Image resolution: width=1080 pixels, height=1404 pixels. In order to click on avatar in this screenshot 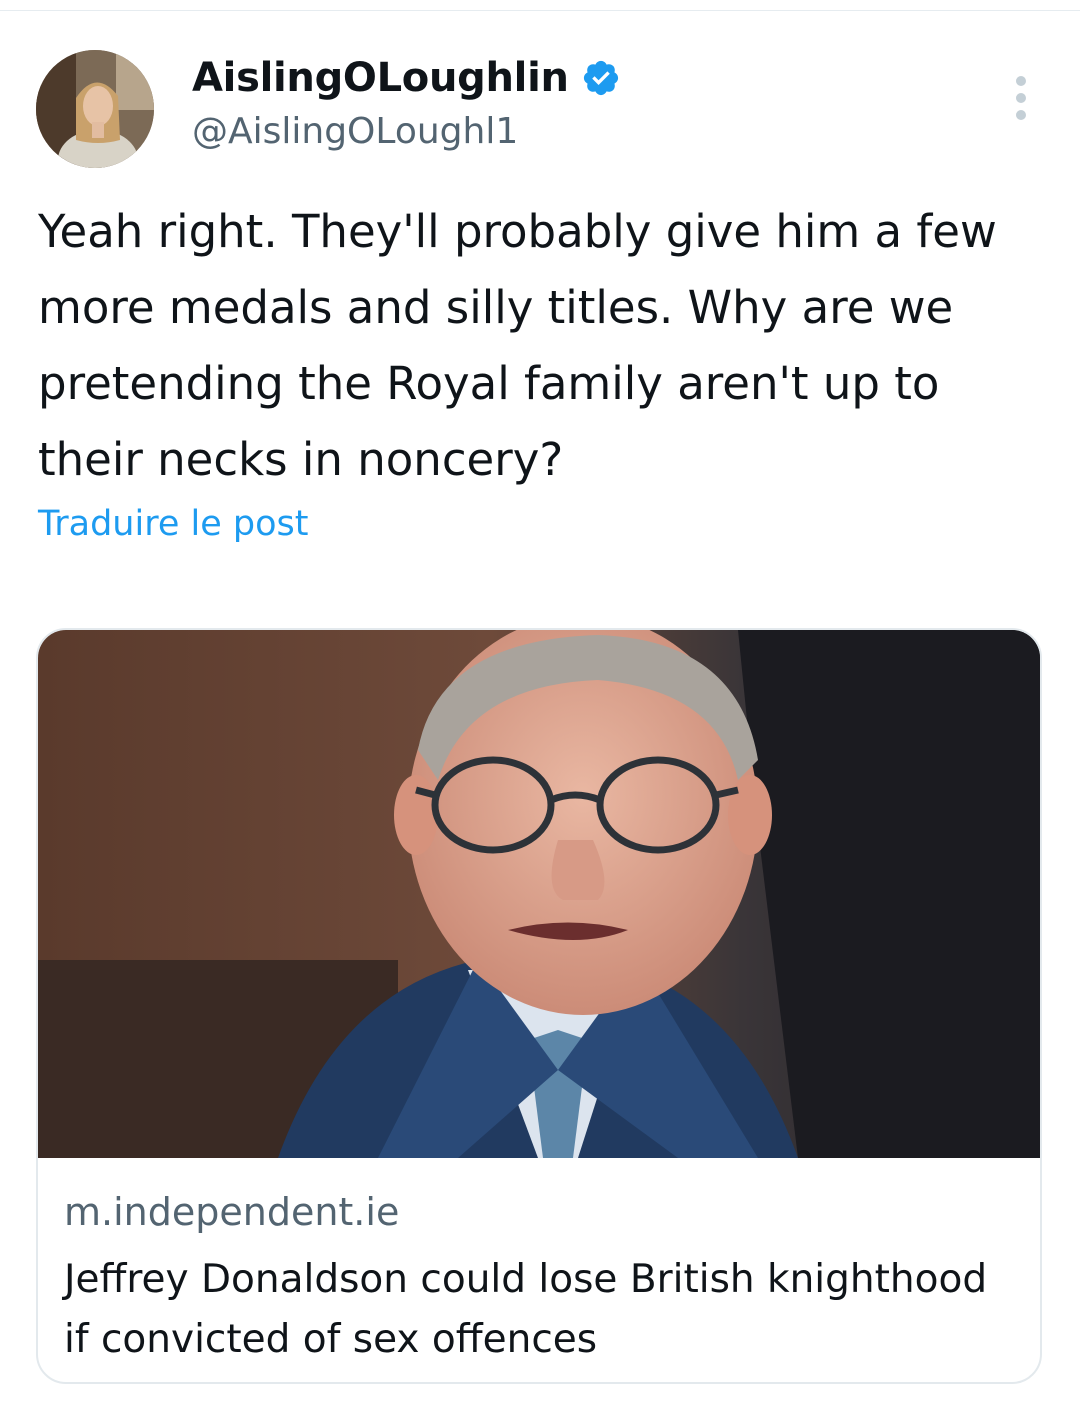, I will do `click(95, 109)`.